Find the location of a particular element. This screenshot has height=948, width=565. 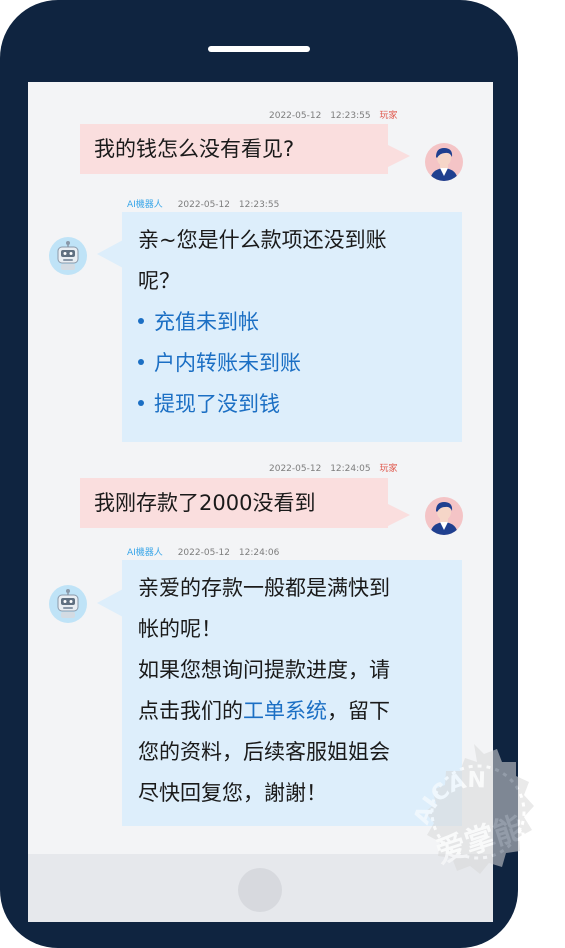

ticket-system-link: 工单系统 is located at coordinates (285, 711).